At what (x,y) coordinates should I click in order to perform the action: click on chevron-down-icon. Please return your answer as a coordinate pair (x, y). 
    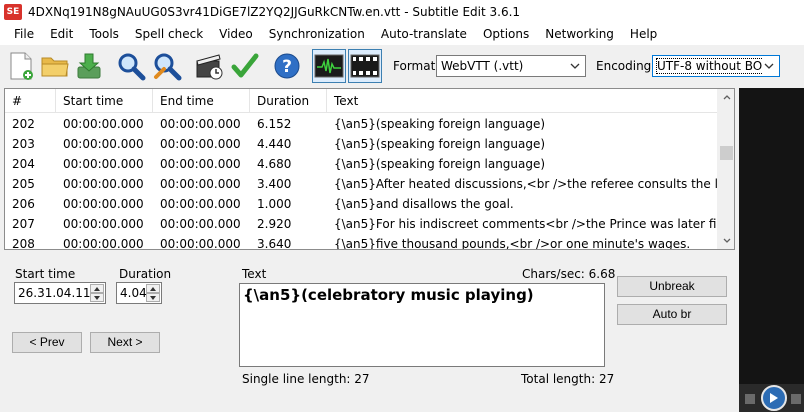
    Looking at the image, I should click on (575, 66).